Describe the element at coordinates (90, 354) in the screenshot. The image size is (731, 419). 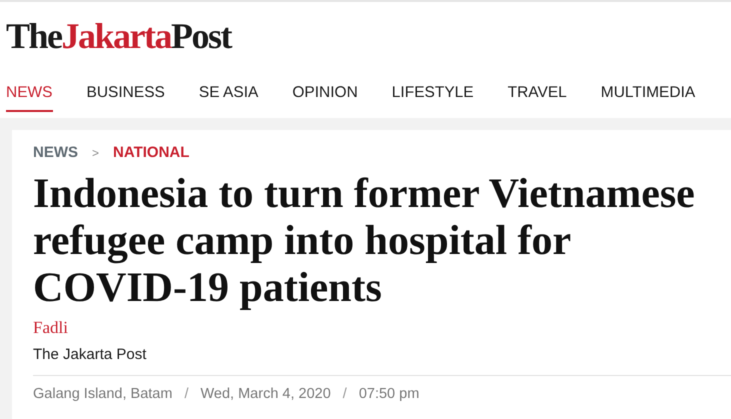
I see `source-text: The Jakarta Post` at that location.